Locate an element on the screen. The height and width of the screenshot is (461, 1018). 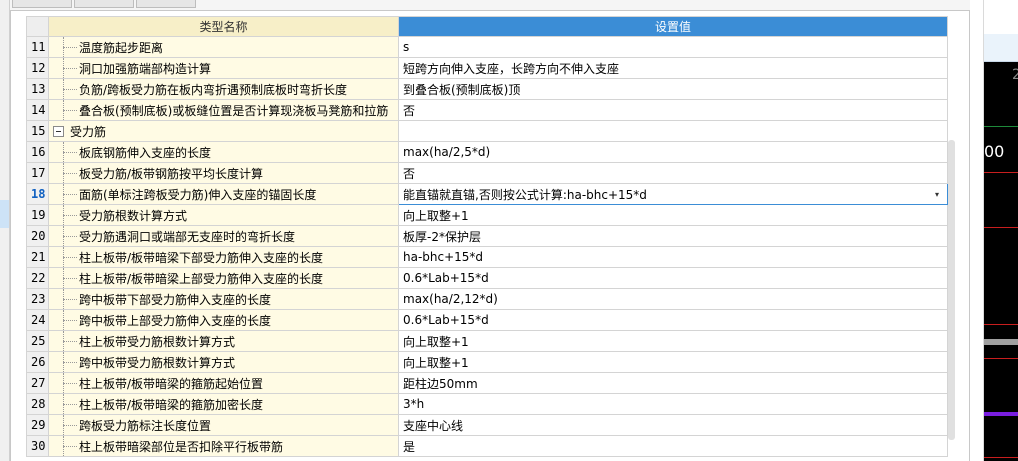
table-row: 14 叠合板(预制底板)或板缝位置是否计算现浇板马凳筋和拉筋否 is located at coordinates (487, 110).